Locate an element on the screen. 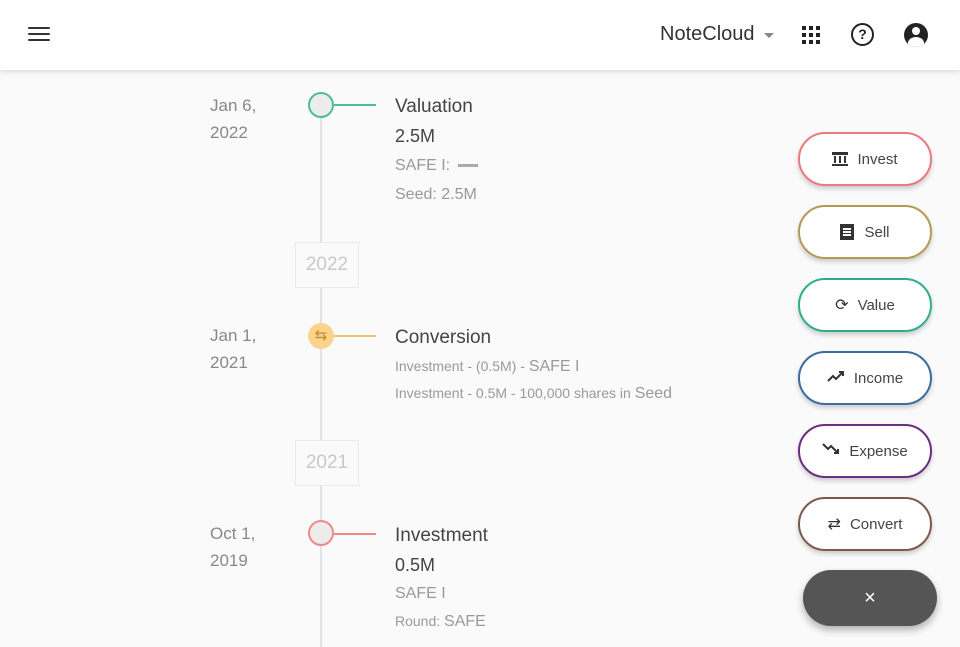 This screenshot has width=960, height=647. event-title: Conversion is located at coordinates (443, 337).